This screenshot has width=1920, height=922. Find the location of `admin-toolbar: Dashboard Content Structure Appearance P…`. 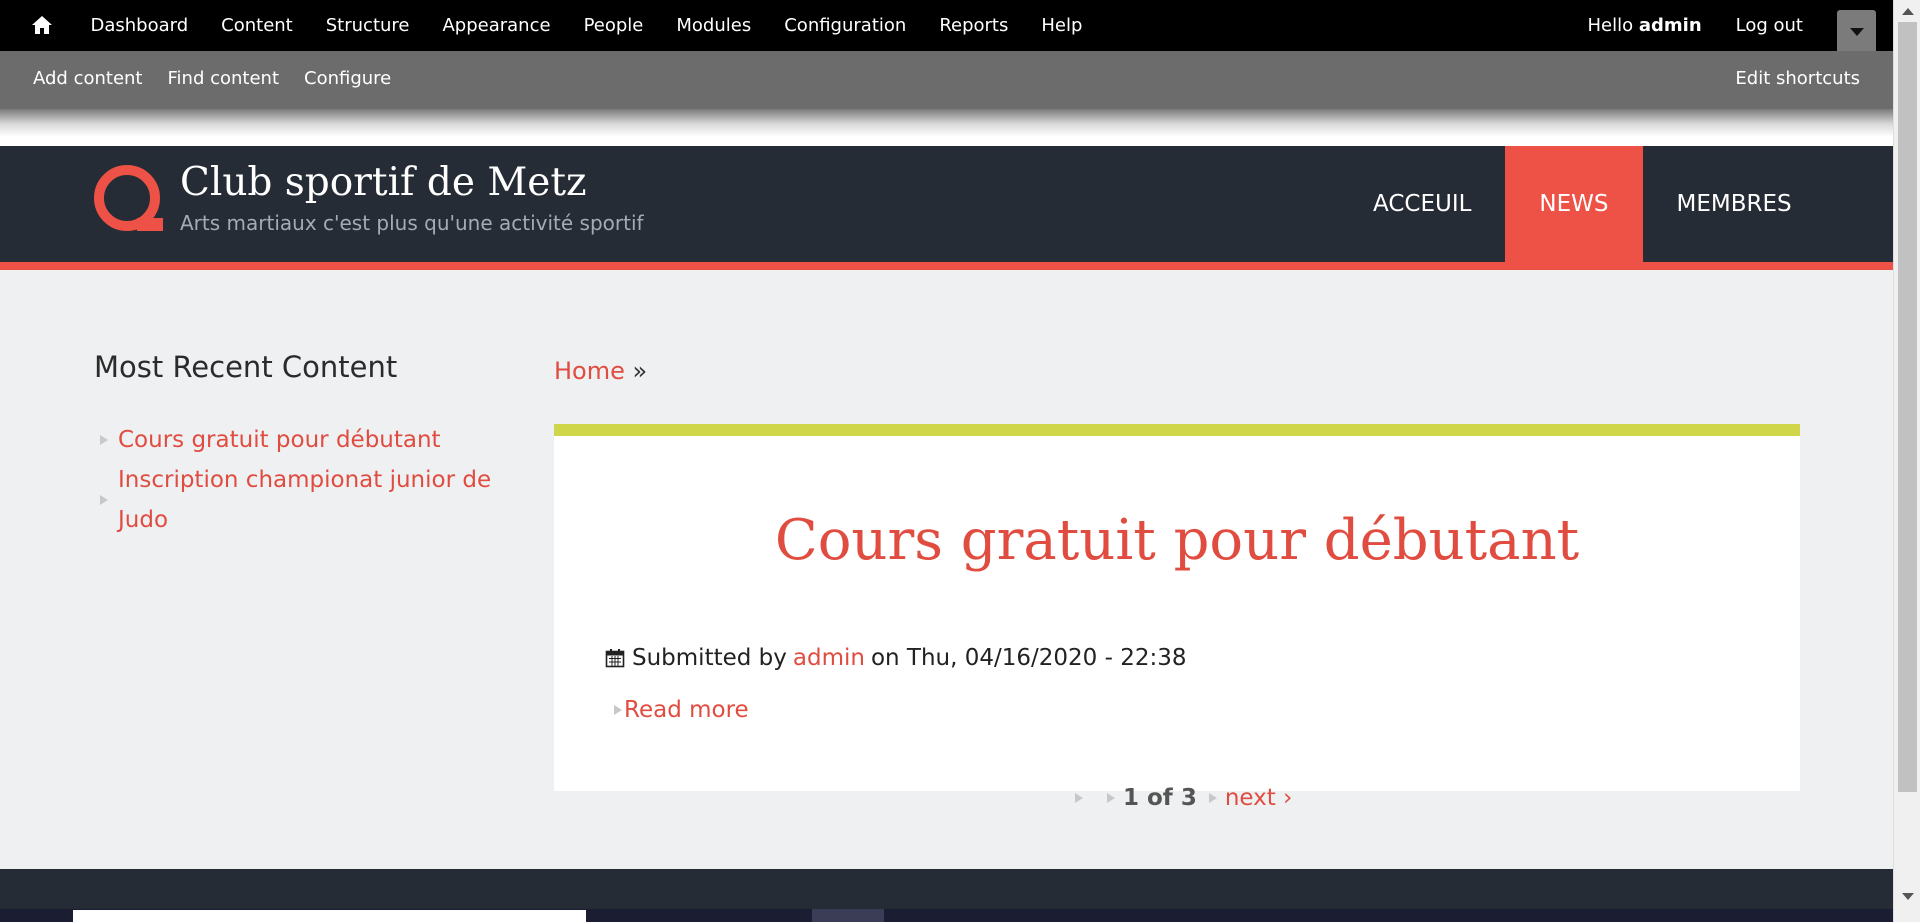

admin-toolbar: Dashboard Content Structure Appearance P… is located at coordinates (946, 25).